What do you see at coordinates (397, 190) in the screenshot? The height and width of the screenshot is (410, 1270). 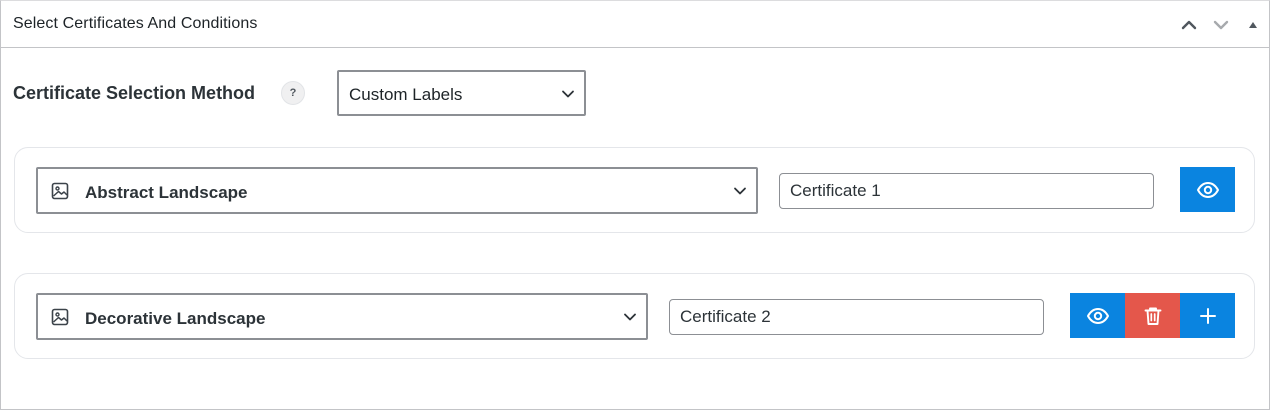 I see `template-select: Abstract Landscape` at bounding box center [397, 190].